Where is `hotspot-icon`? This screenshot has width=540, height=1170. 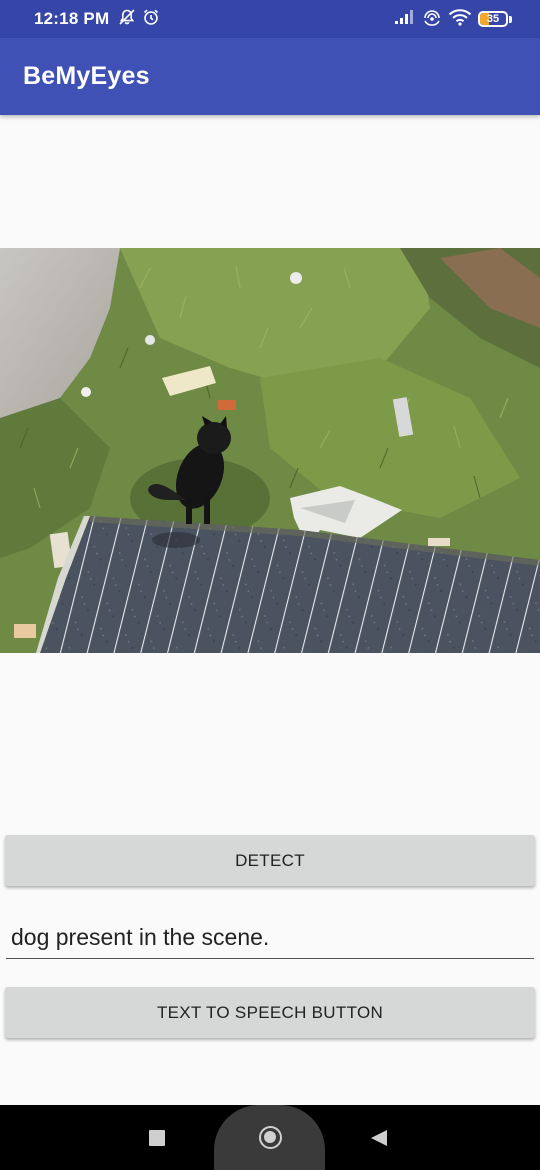 hotspot-icon is located at coordinates (432, 19).